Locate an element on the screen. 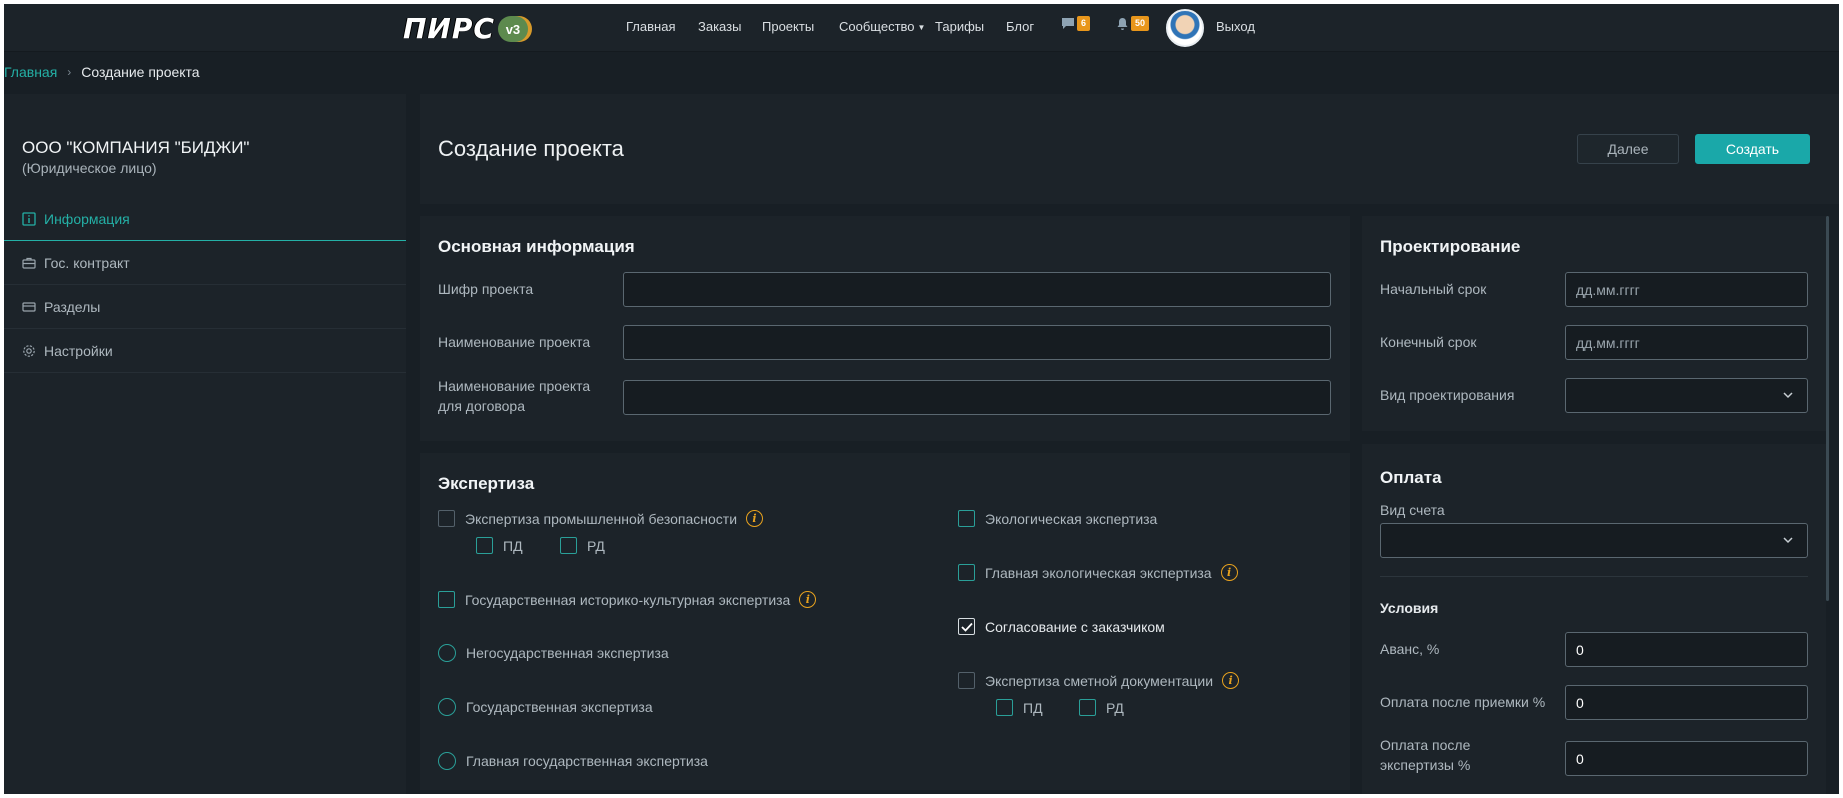  ecological-expertise-label: Экологическая экспертиза is located at coordinates (1071, 518).